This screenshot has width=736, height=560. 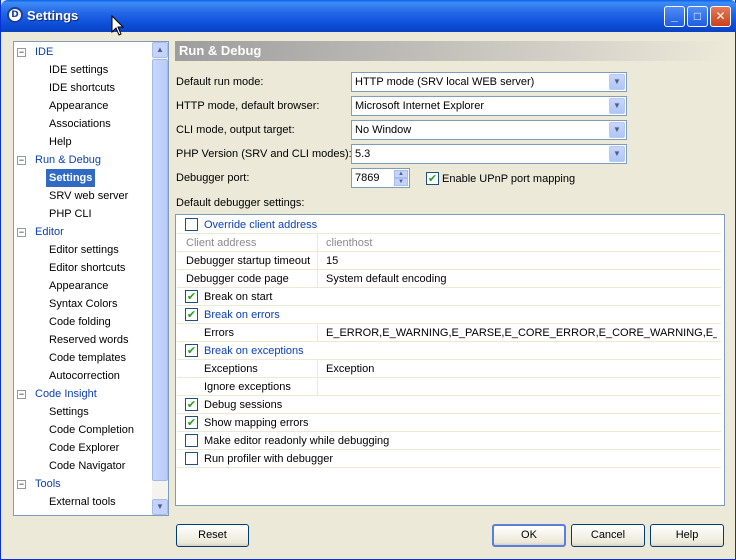 I want to click on increment-icon: ▲, so click(x=401, y=174).